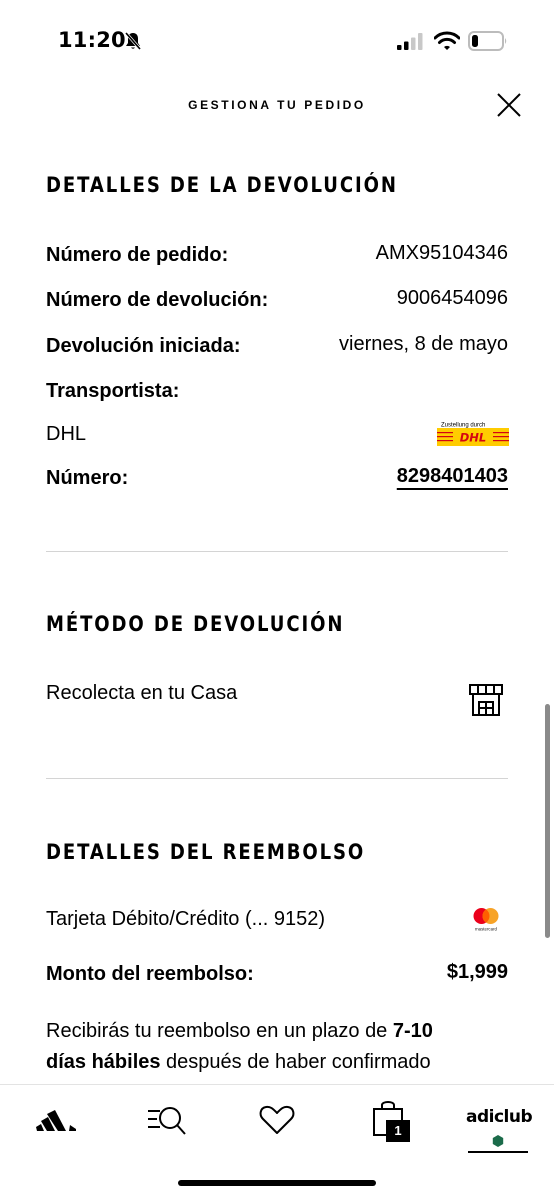 This screenshot has width=554, height=1200. Describe the element at coordinates (398, 1131) in the screenshot. I see `bag-count-badge: 1` at that location.